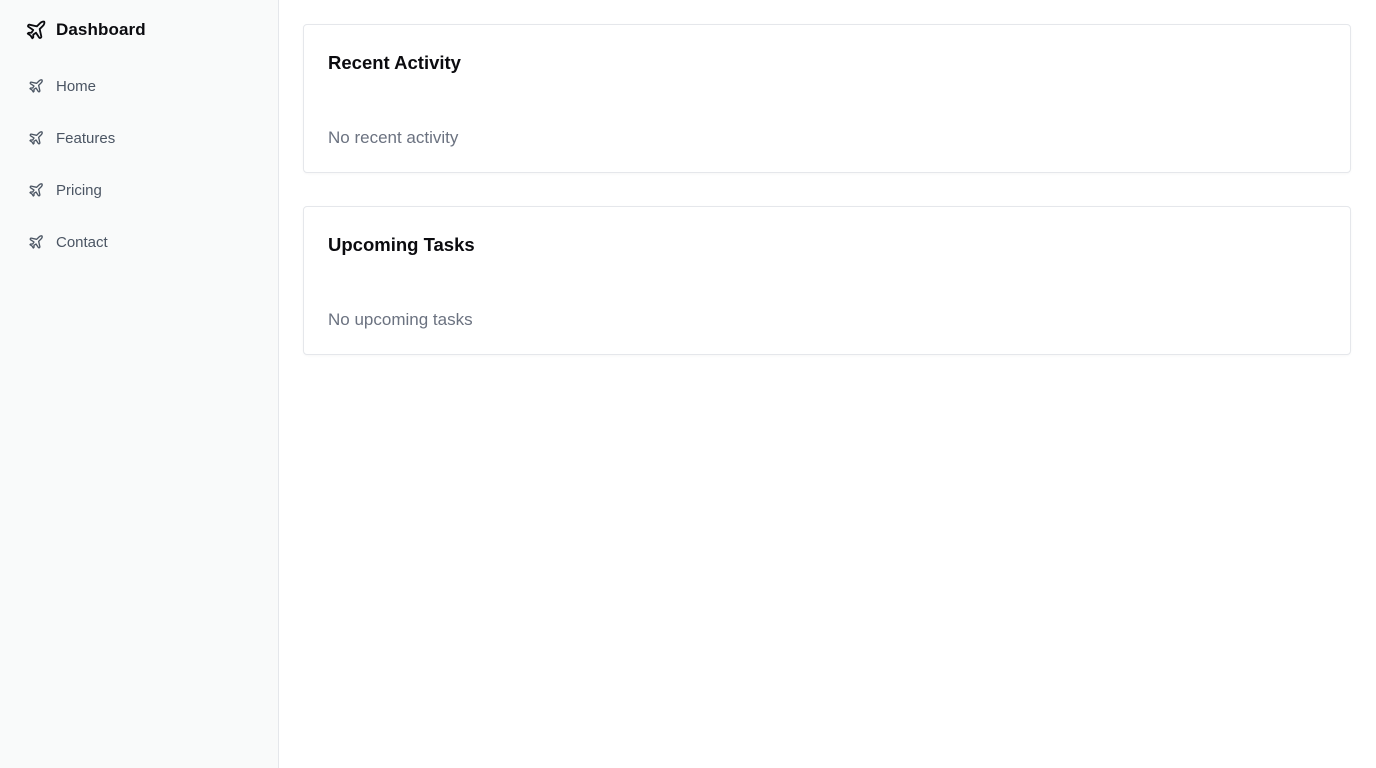  Describe the element at coordinates (82, 242) in the screenshot. I see `sidebar-item-label: Contact` at that location.